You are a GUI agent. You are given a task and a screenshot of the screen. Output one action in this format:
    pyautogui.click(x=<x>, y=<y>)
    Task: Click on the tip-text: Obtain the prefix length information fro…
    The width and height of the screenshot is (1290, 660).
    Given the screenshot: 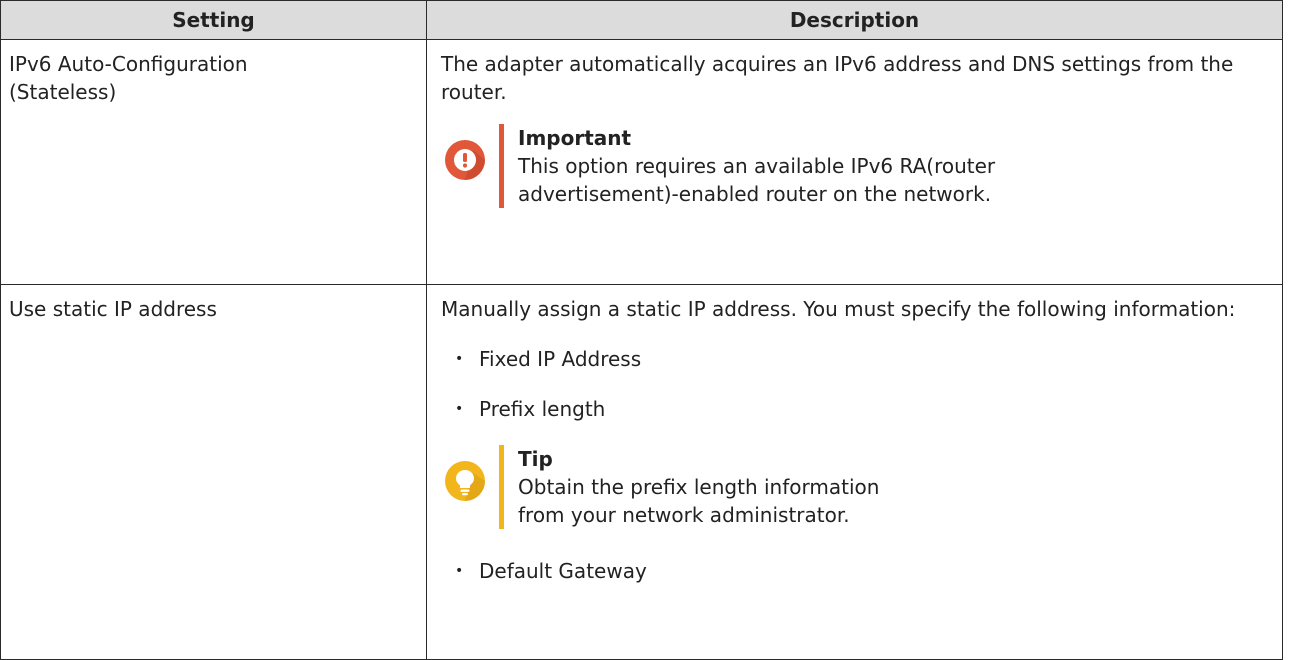 What is the action you would take?
    pyautogui.click(x=699, y=501)
    